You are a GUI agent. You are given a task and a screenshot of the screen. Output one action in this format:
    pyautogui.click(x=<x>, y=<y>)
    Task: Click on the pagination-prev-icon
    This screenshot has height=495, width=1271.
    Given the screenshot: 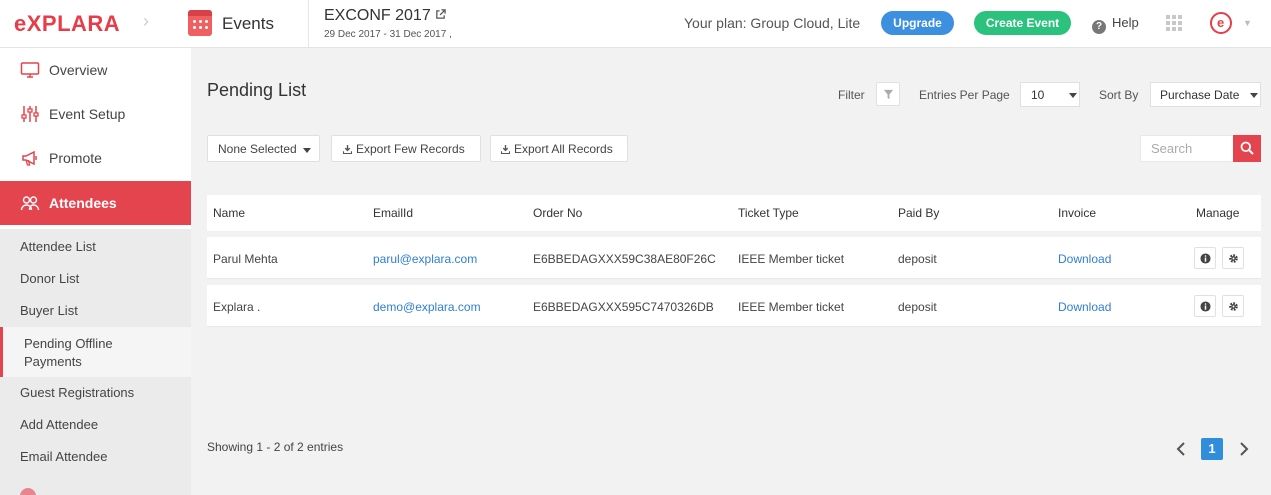 What is the action you would take?
    pyautogui.click(x=1181, y=449)
    